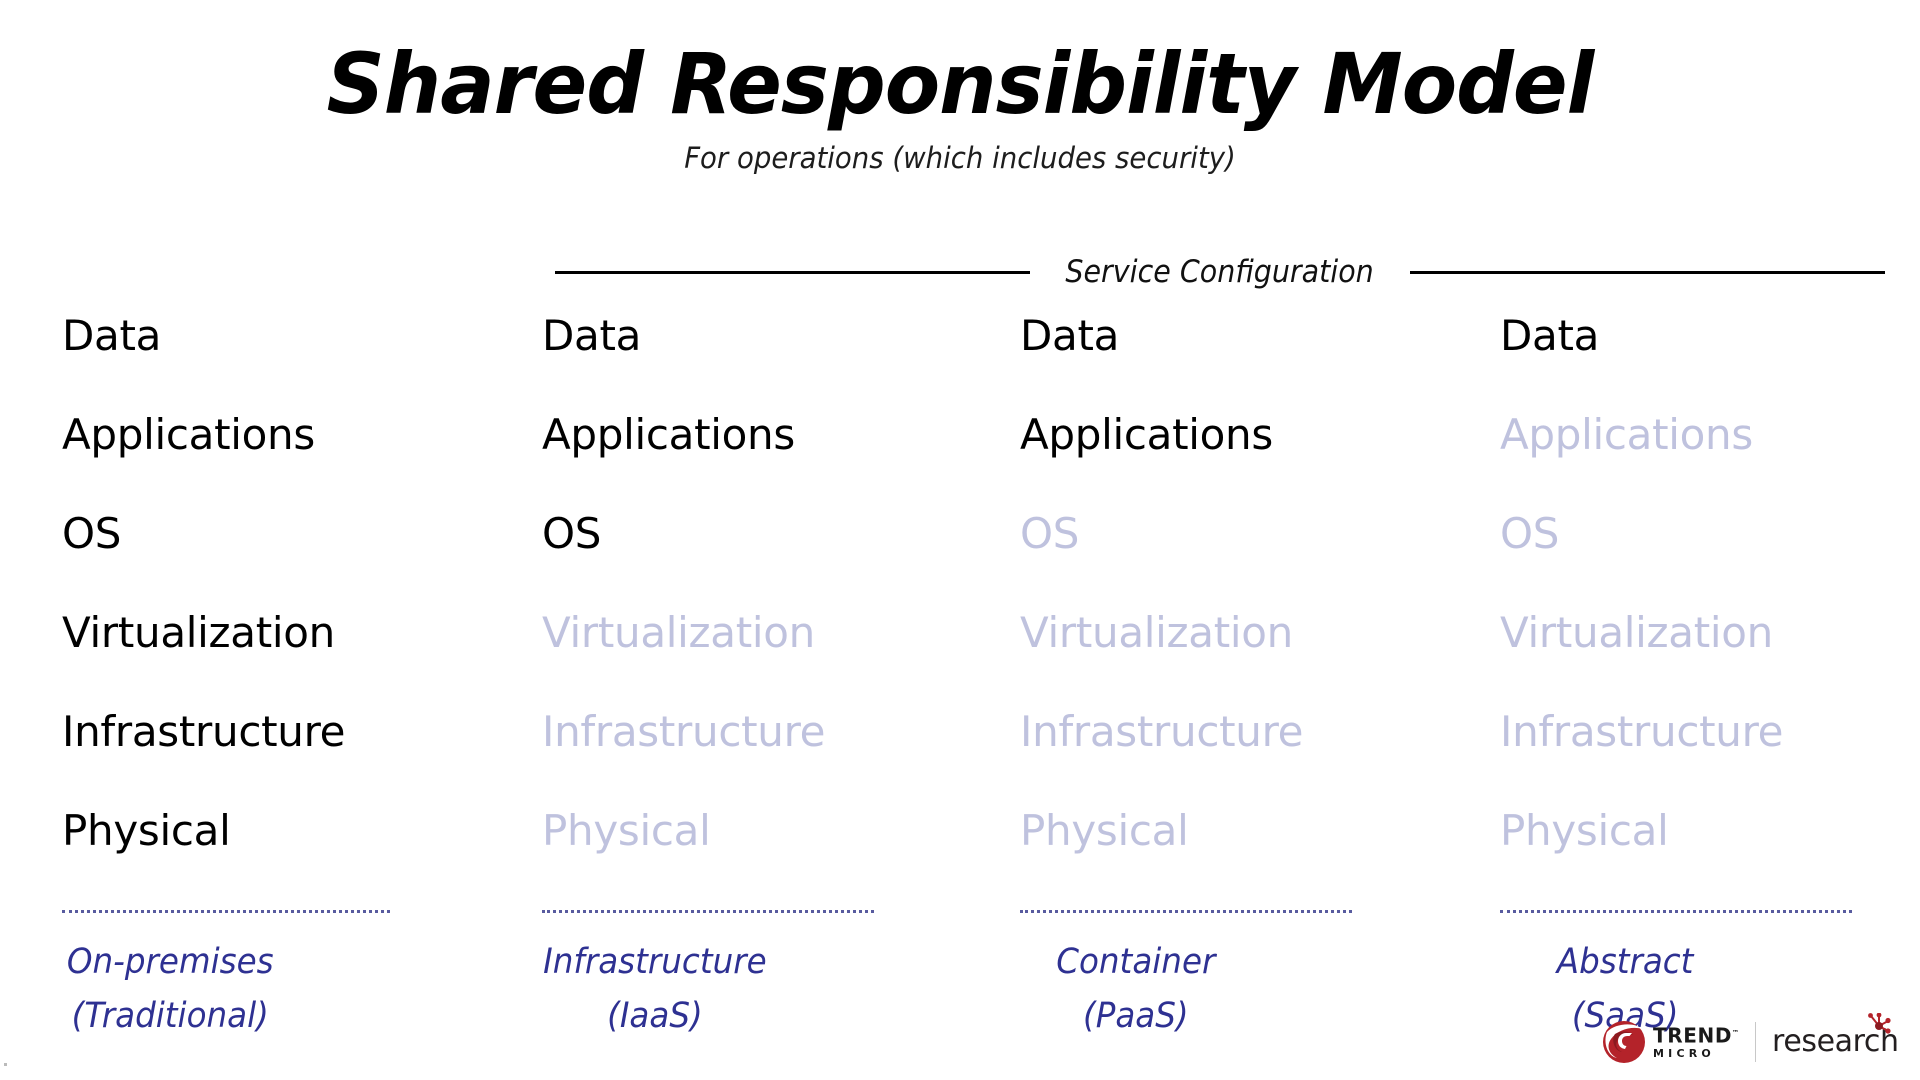 The height and width of the screenshot is (1080, 1920). Describe the element at coordinates (1696, 1035) in the screenshot. I see `trend-micro-brand-line1: TREND™` at that location.